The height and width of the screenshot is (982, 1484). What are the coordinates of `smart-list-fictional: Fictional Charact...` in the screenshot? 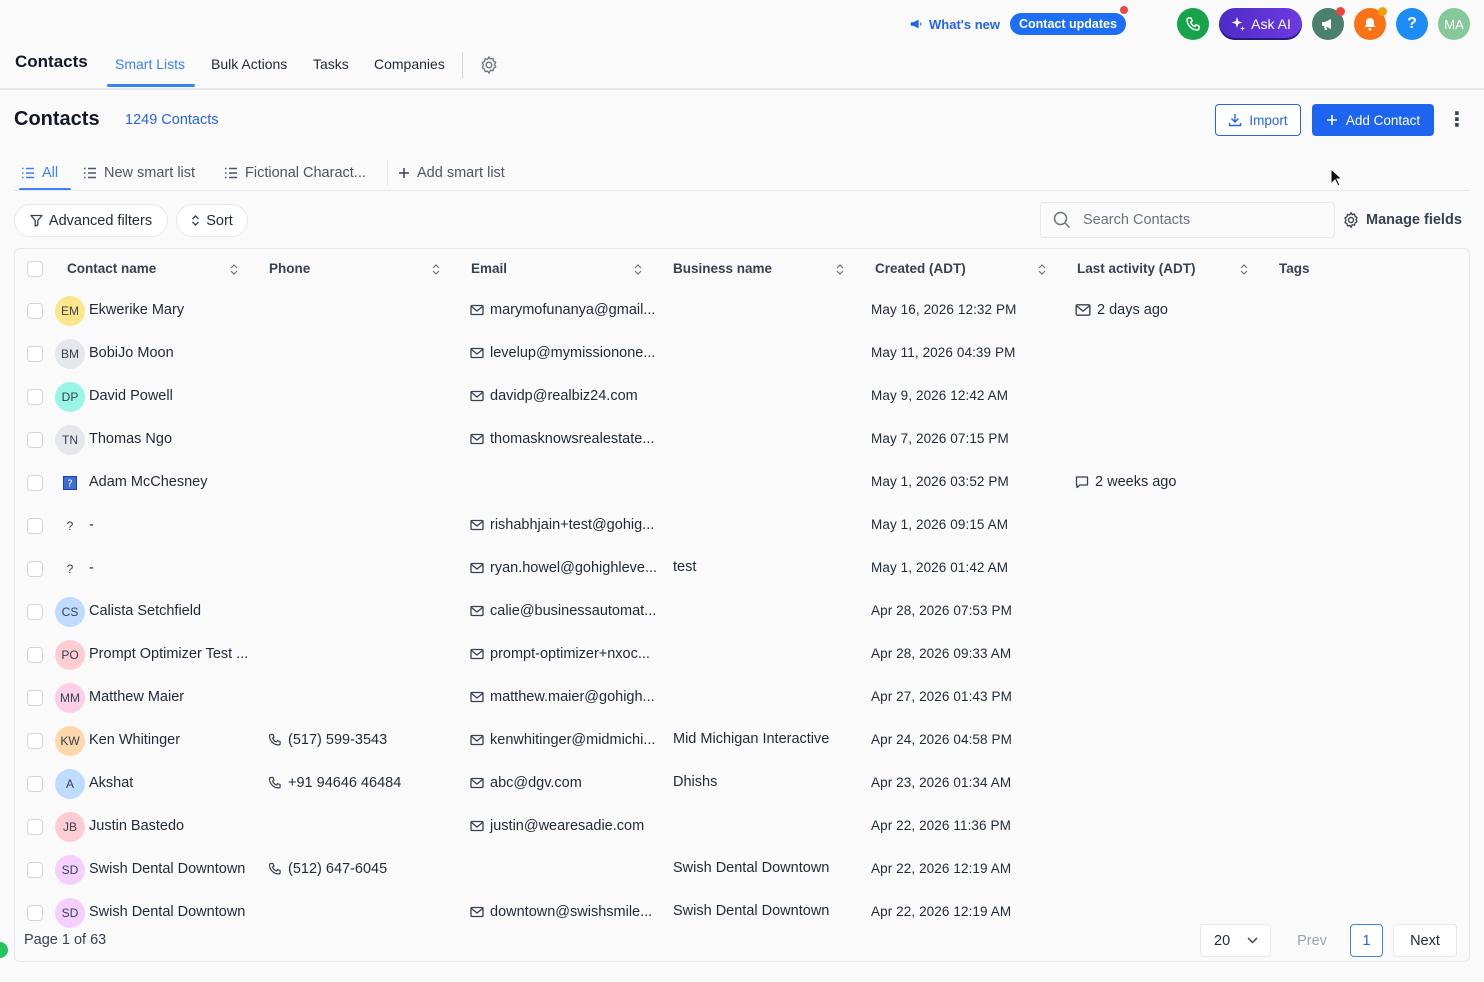 It's located at (295, 173).